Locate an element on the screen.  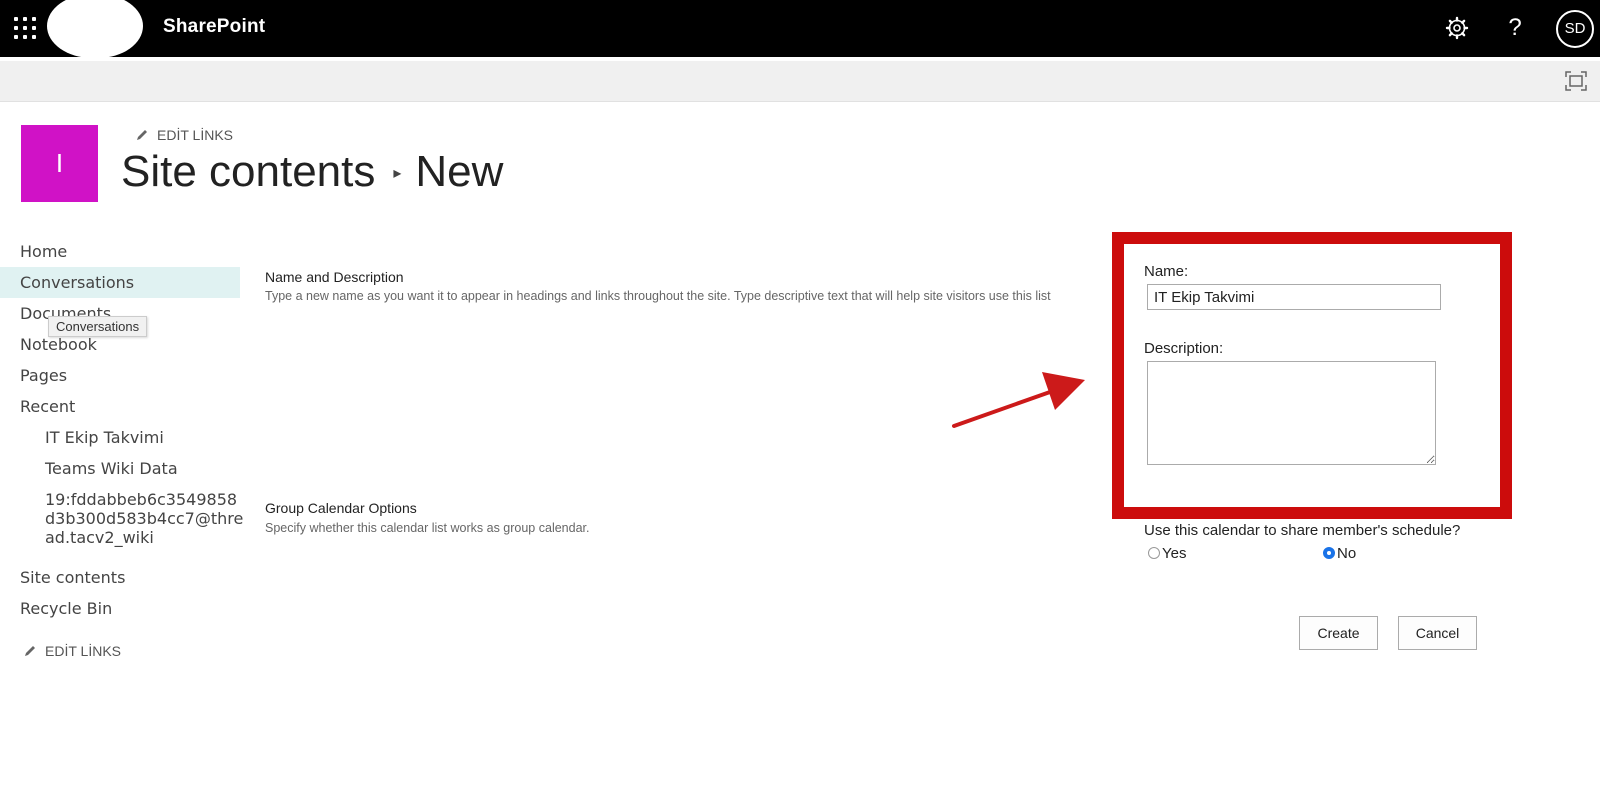
name-input is located at coordinates (1294, 297).